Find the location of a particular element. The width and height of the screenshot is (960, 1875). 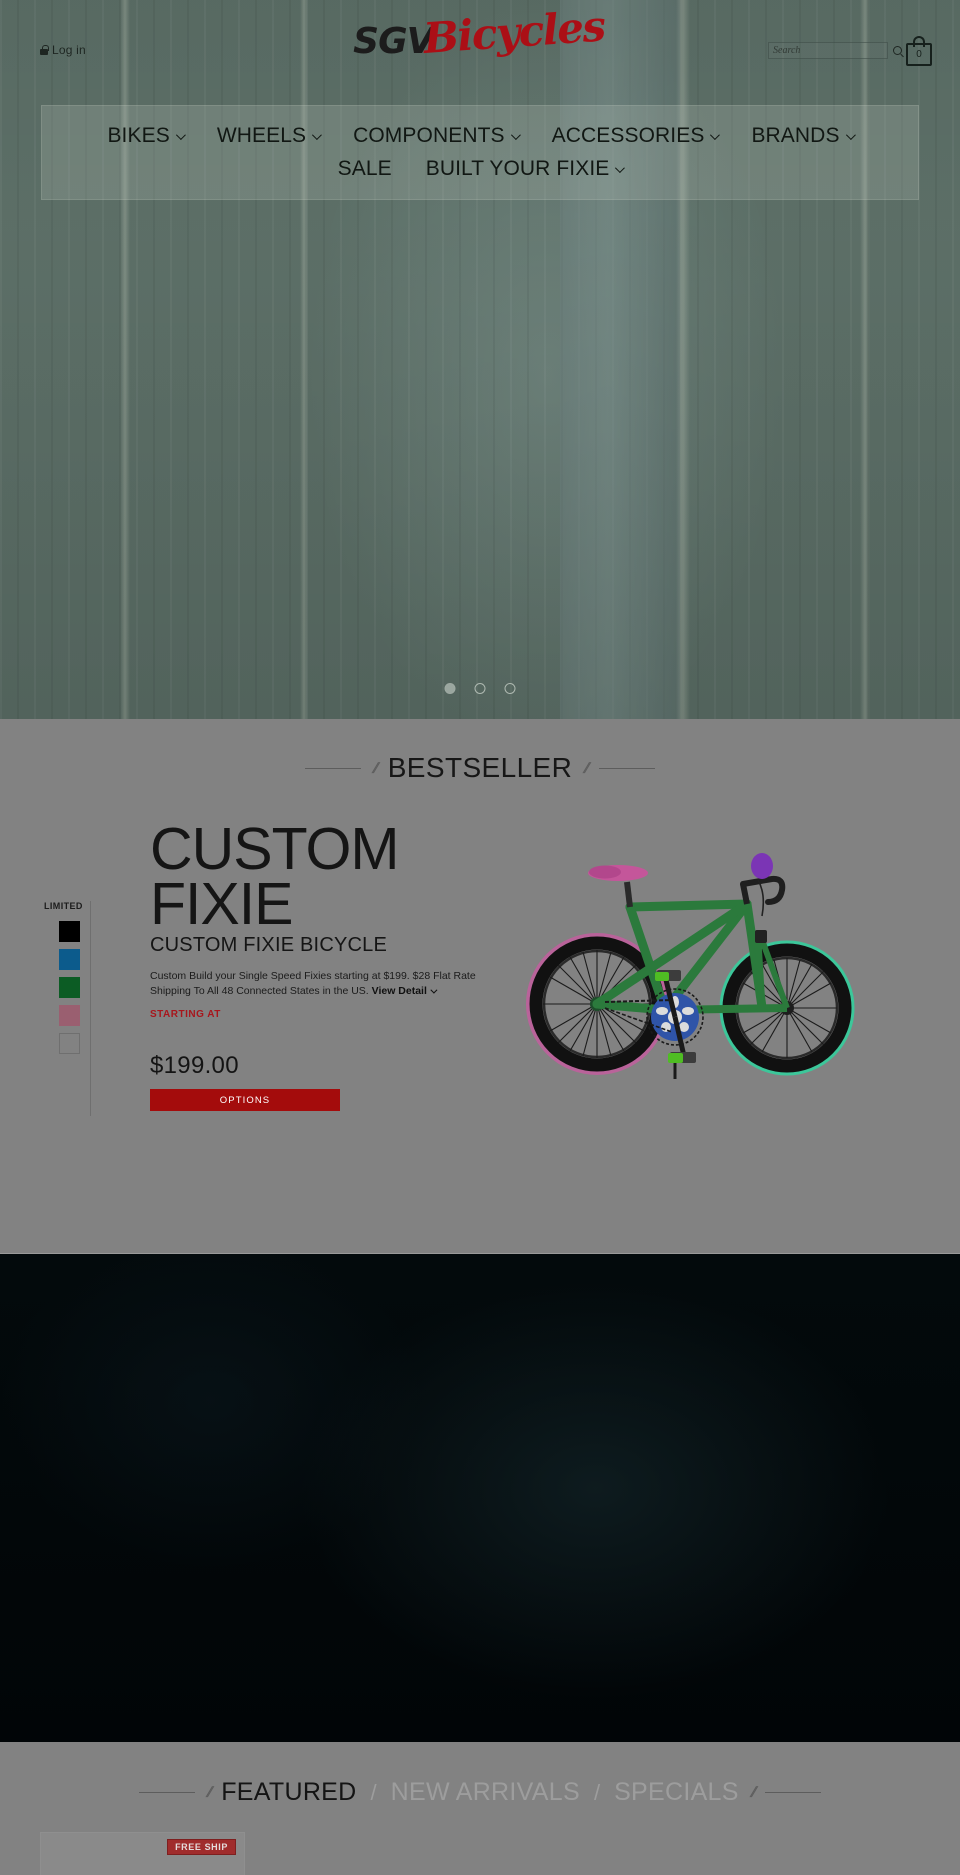

view-detail-link: View Detail is located at coordinates (399, 991).